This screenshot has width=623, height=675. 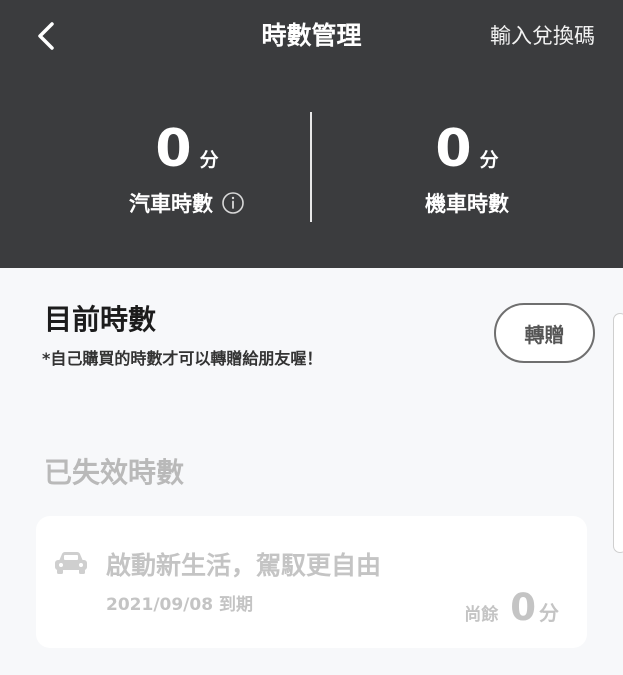 What do you see at coordinates (114, 472) in the screenshot?
I see `expired-hours-title: 已失效時數` at bounding box center [114, 472].